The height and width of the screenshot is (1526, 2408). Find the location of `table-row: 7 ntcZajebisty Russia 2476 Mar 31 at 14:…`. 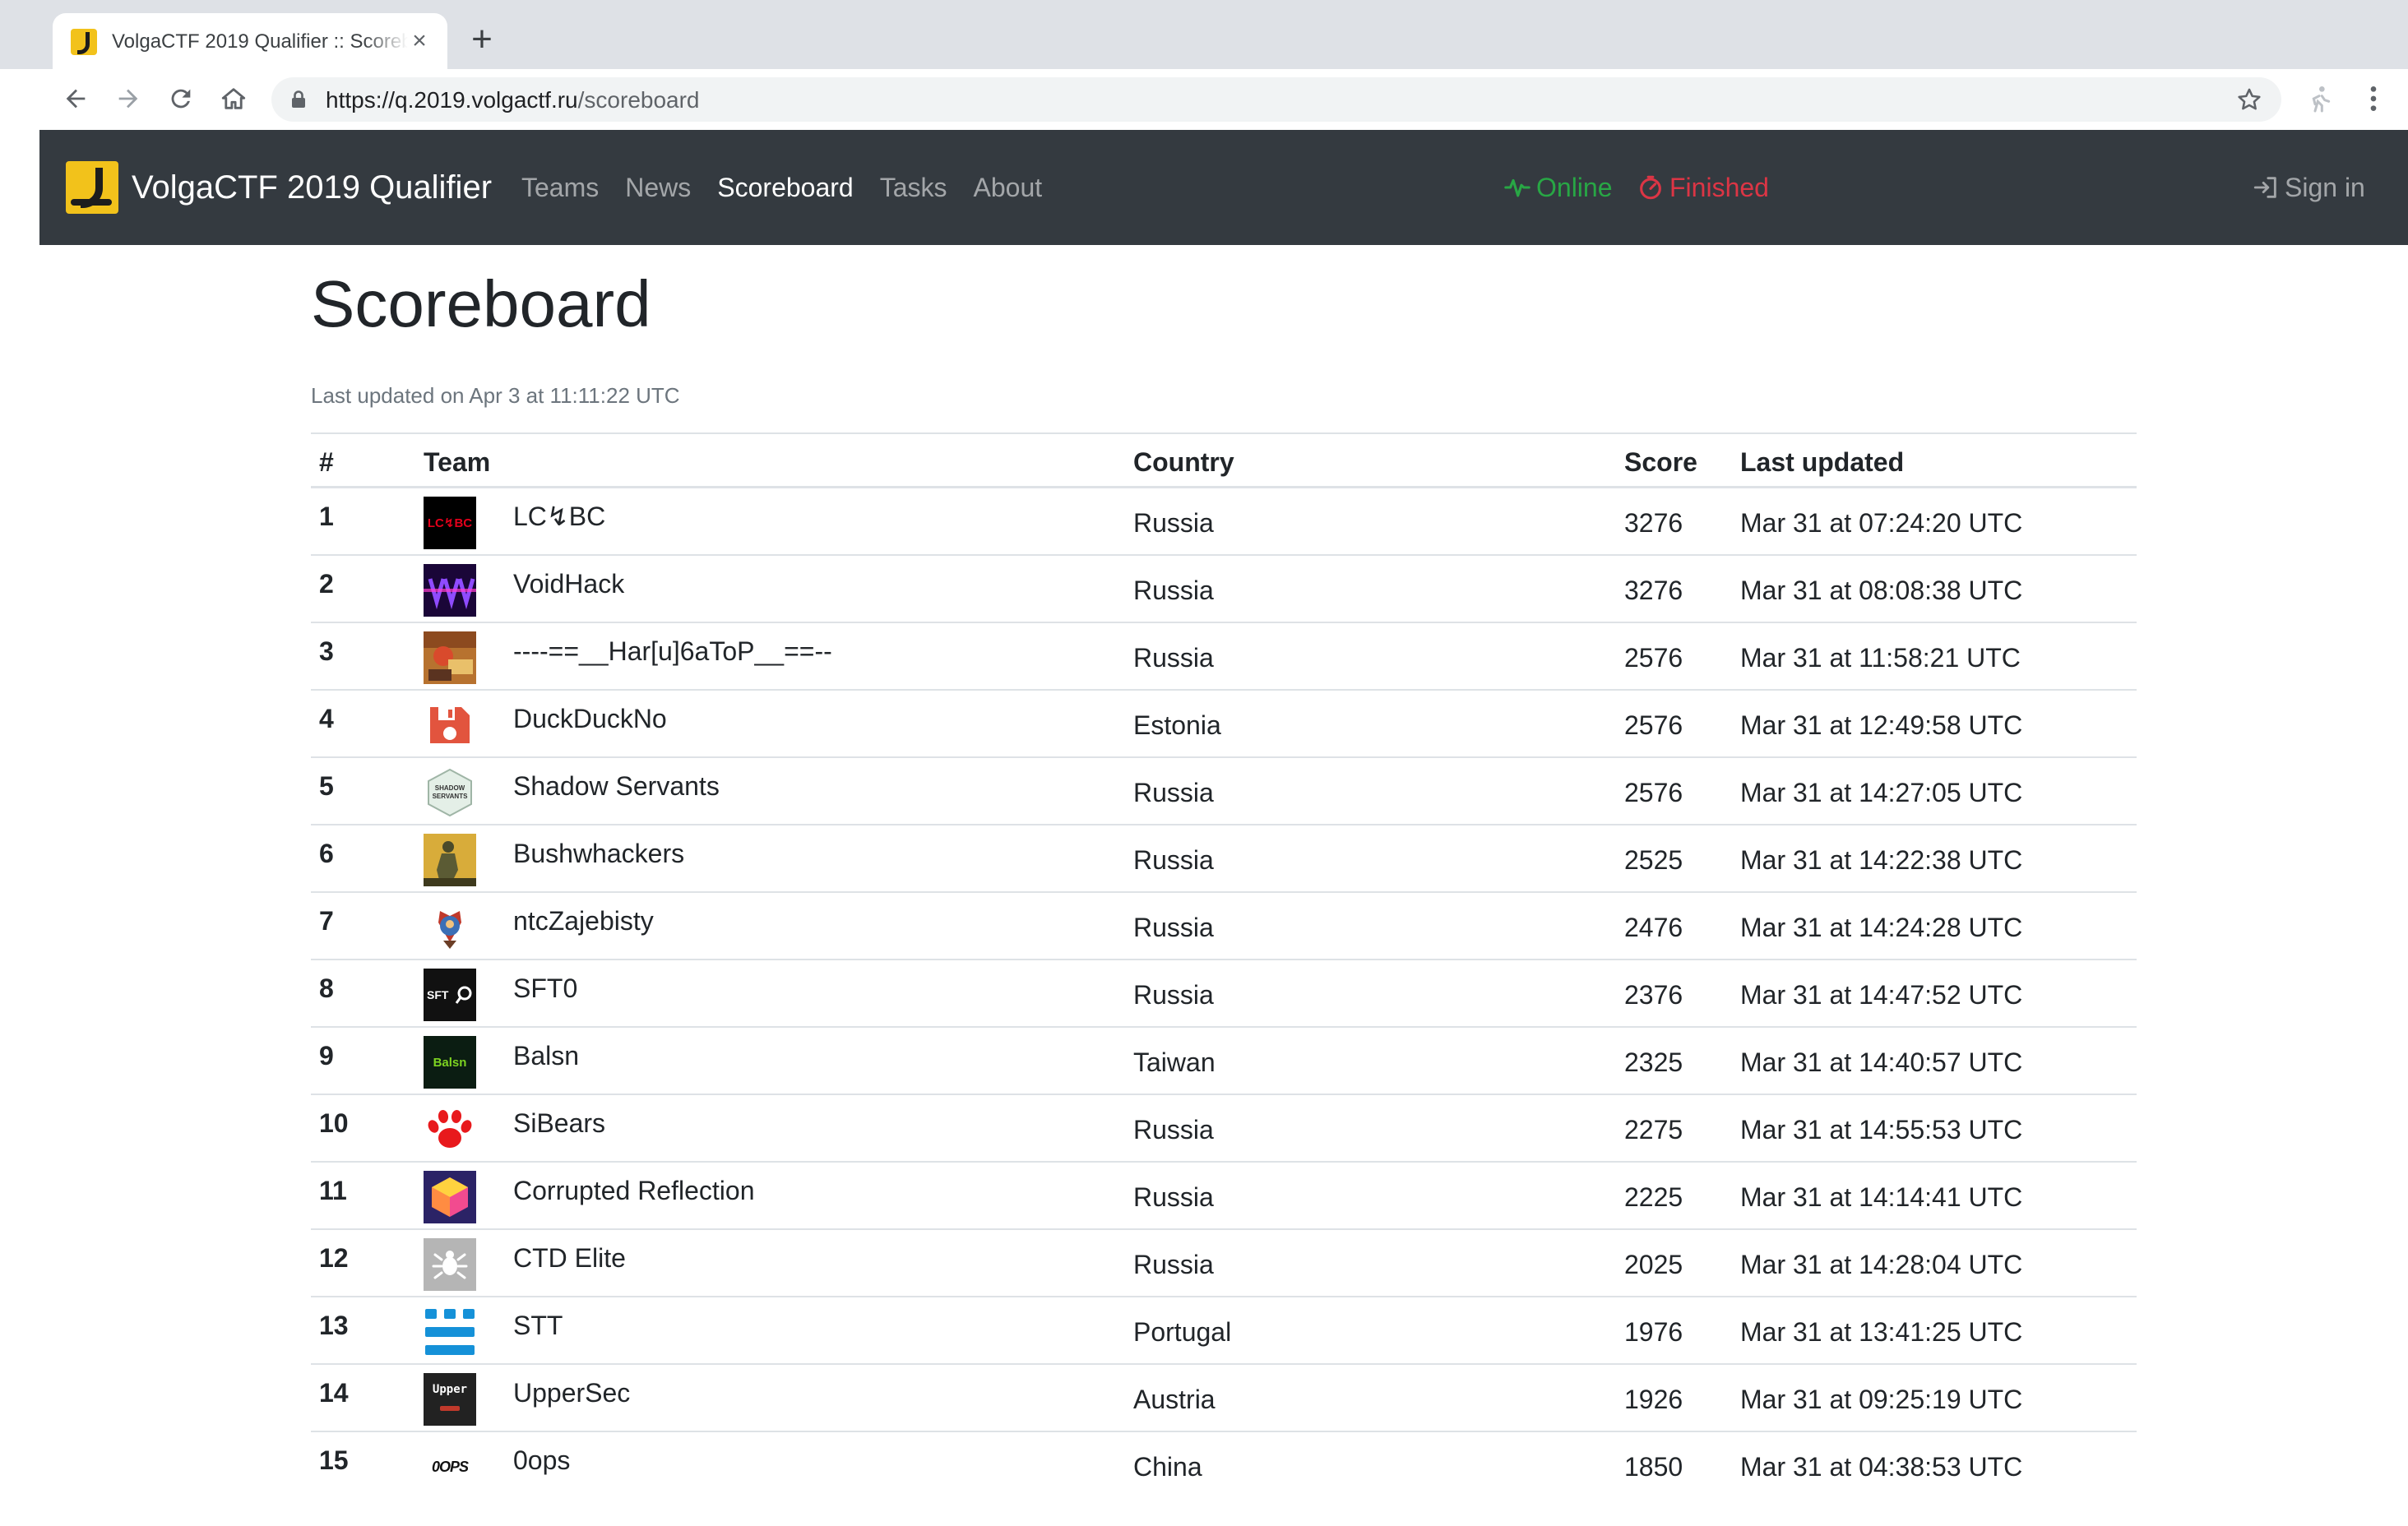

table-row: 7 ntcZajebisty Russia 2476 Mar 31 at 14:… is located at coordinates (1224, 926).